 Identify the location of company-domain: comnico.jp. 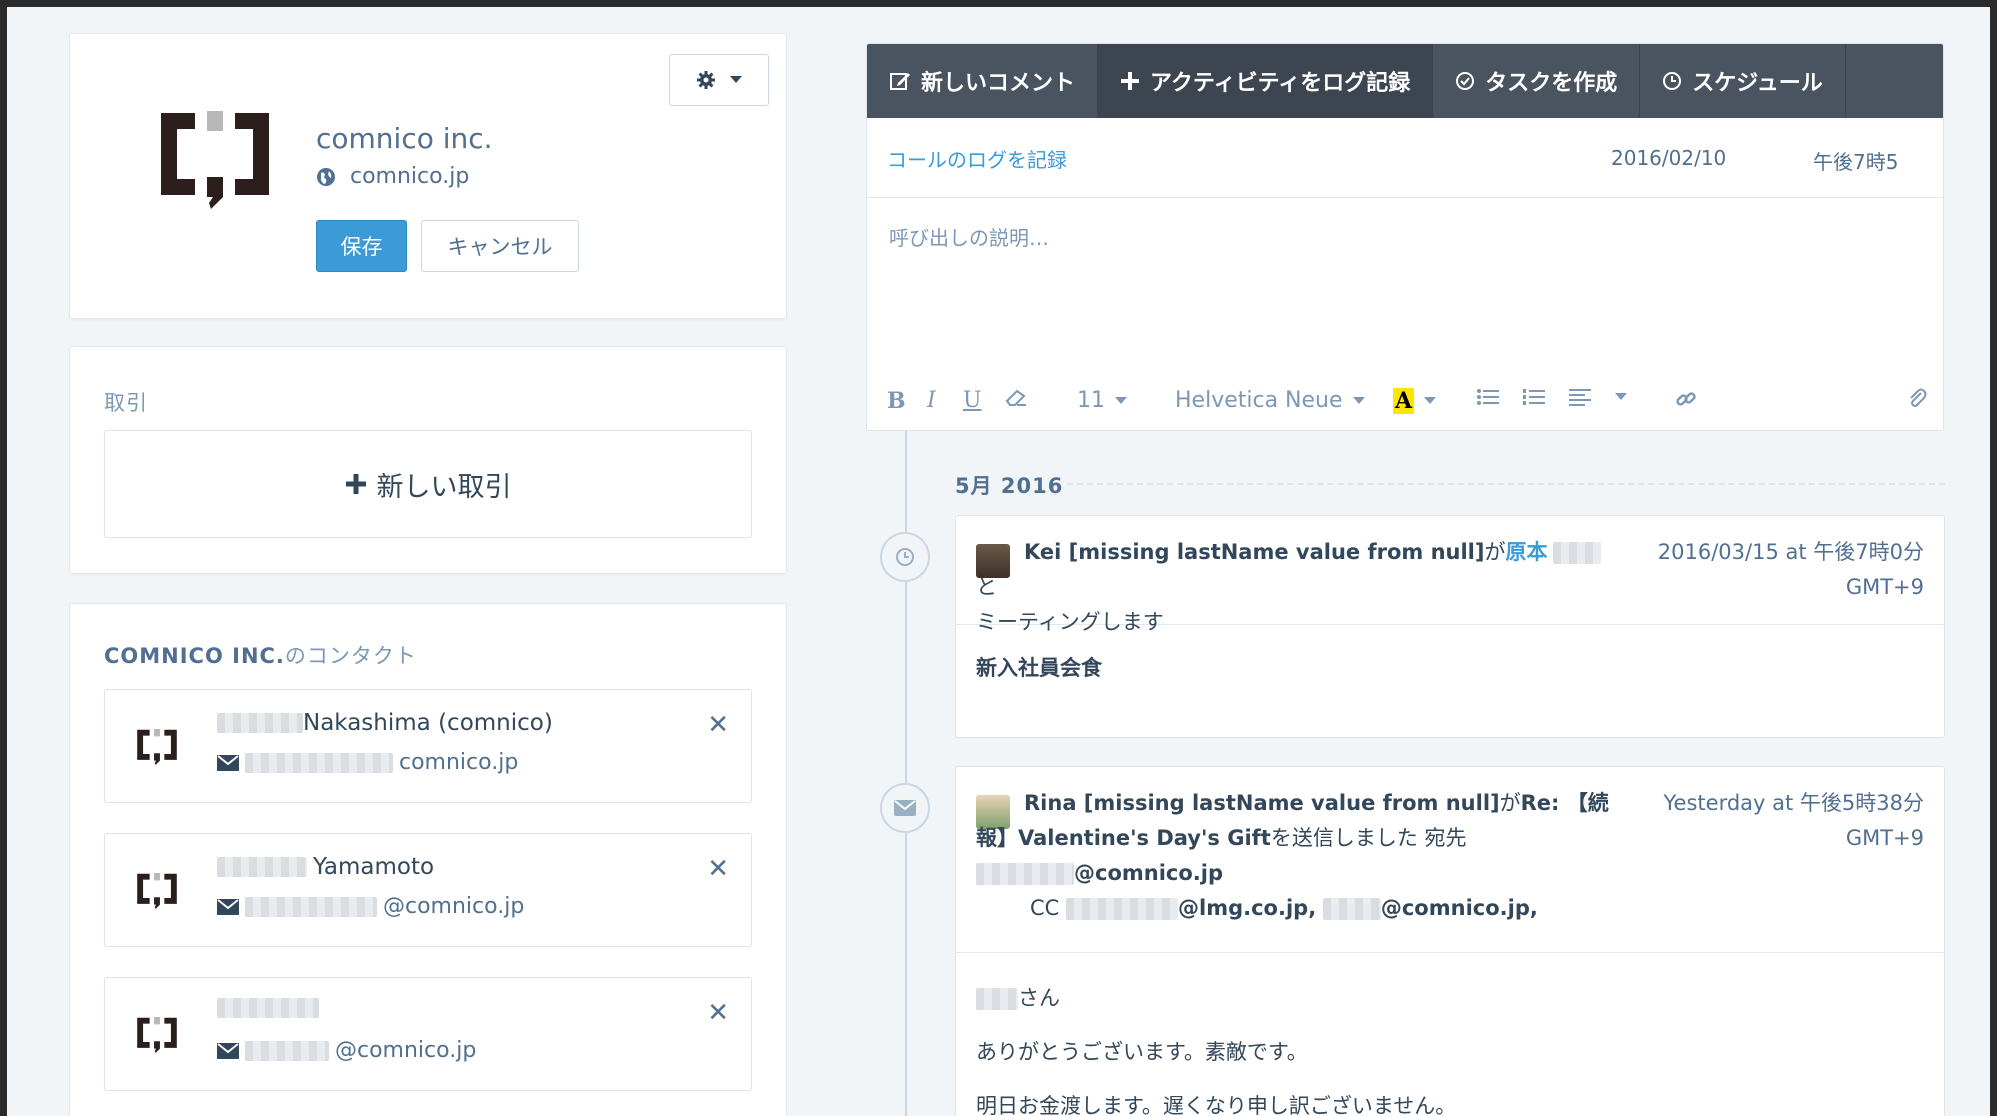
(392, 176).